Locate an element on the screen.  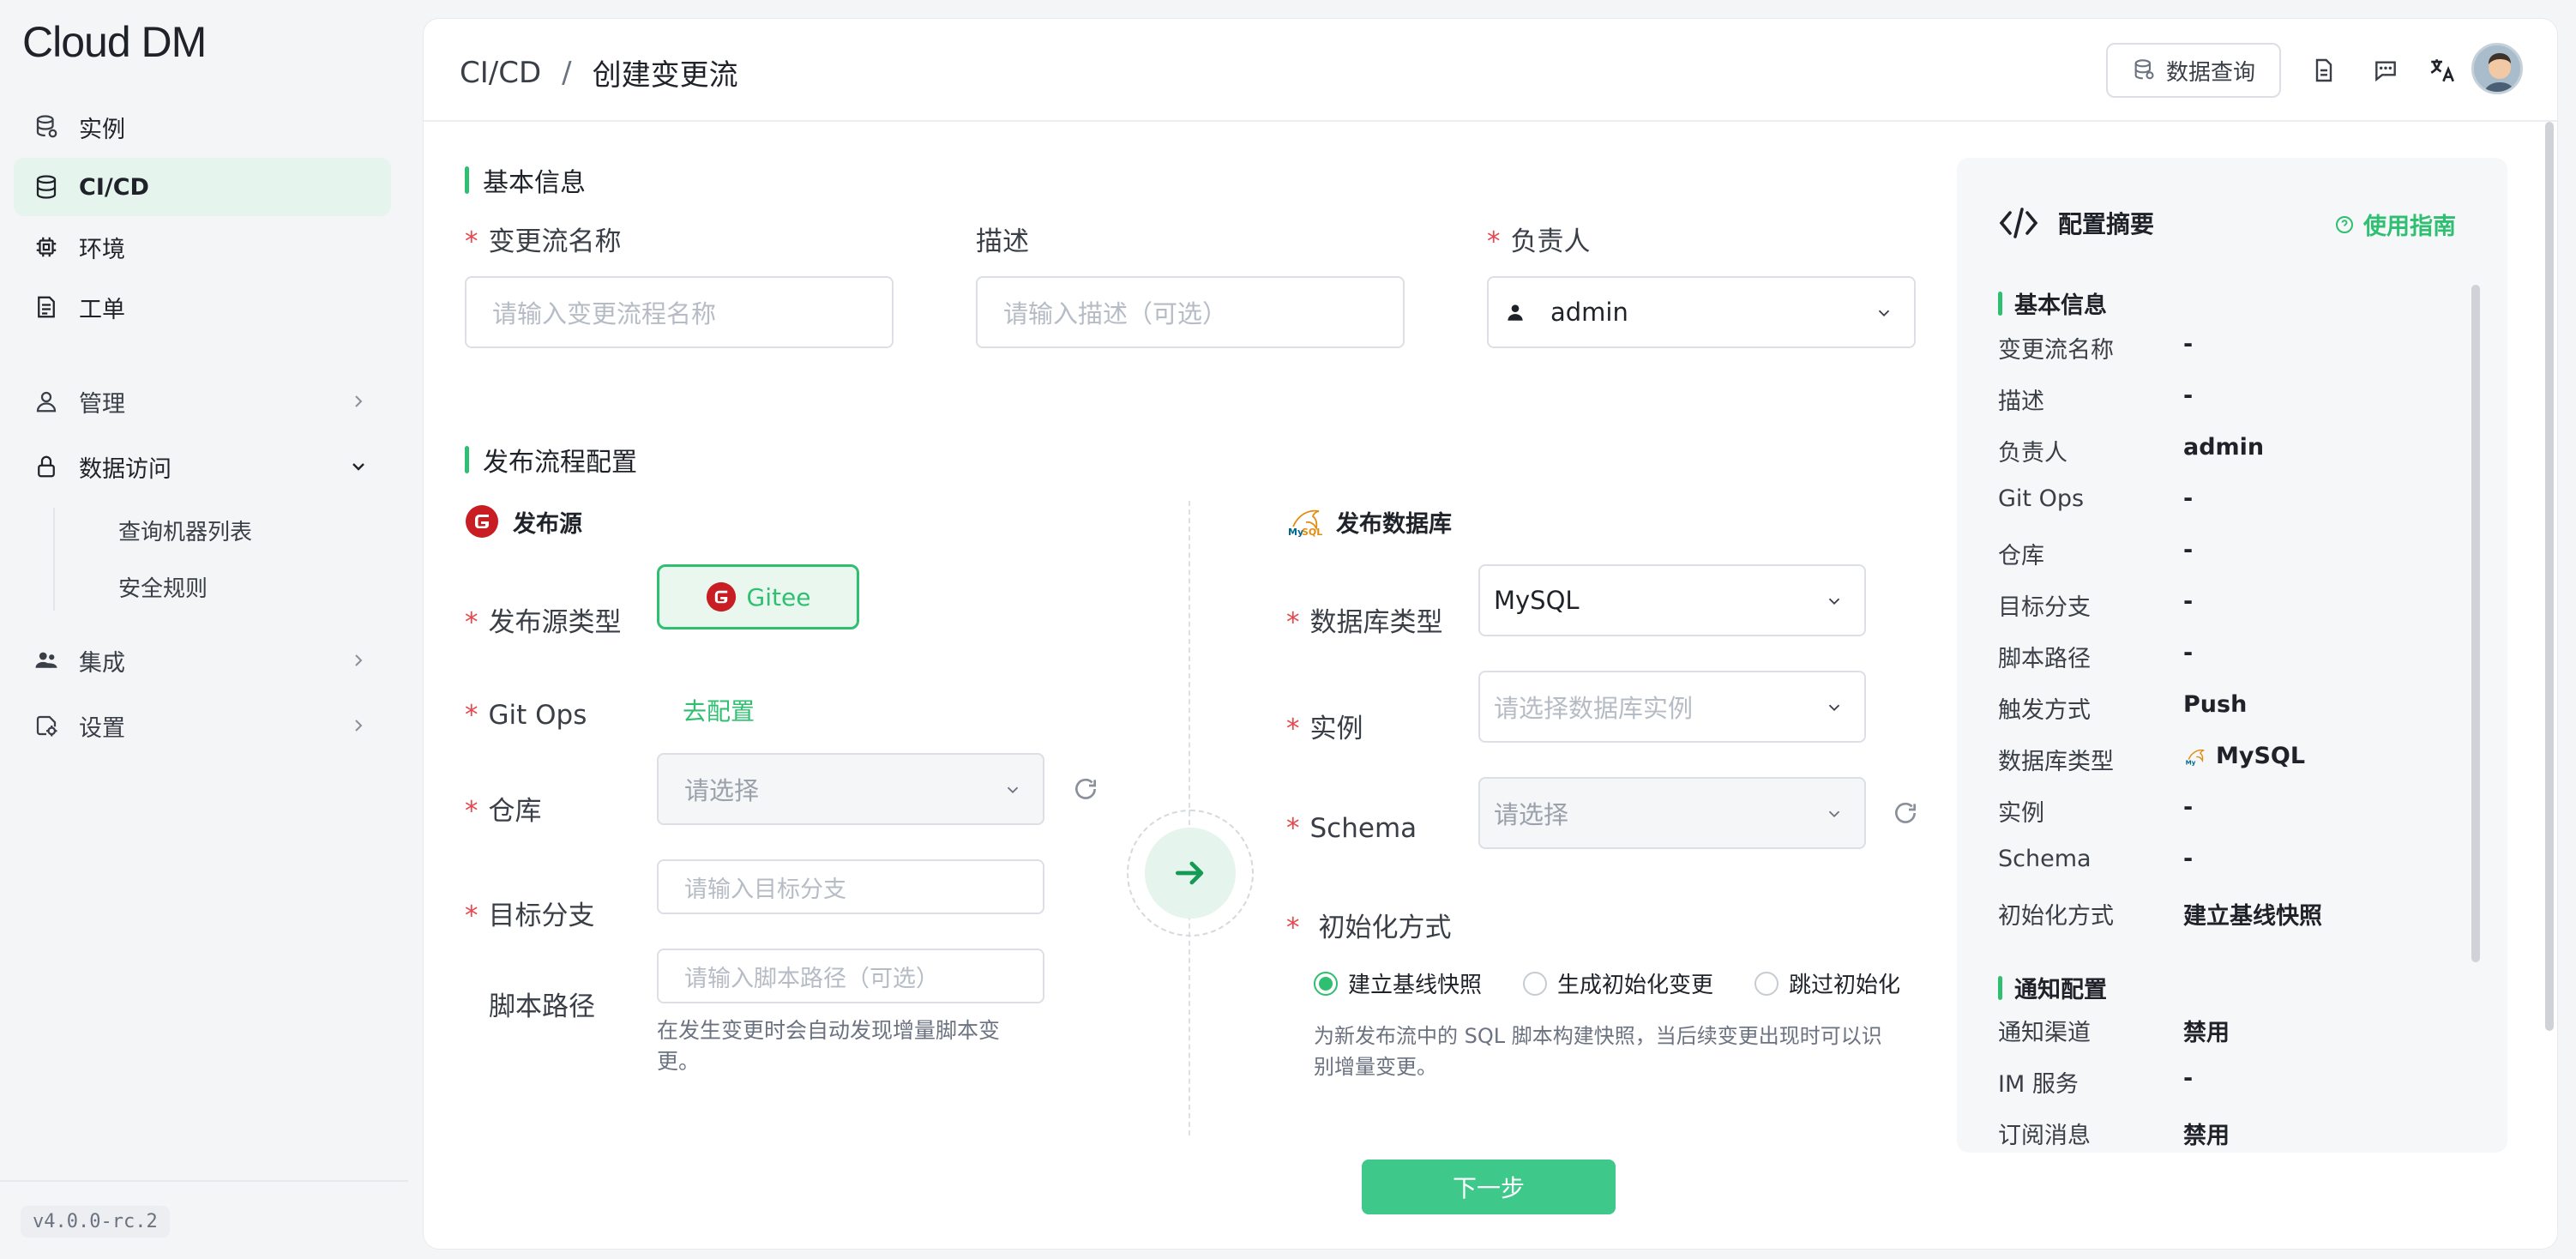
summary-key: 通知渠道 is located at coordinates (2044, 1033).